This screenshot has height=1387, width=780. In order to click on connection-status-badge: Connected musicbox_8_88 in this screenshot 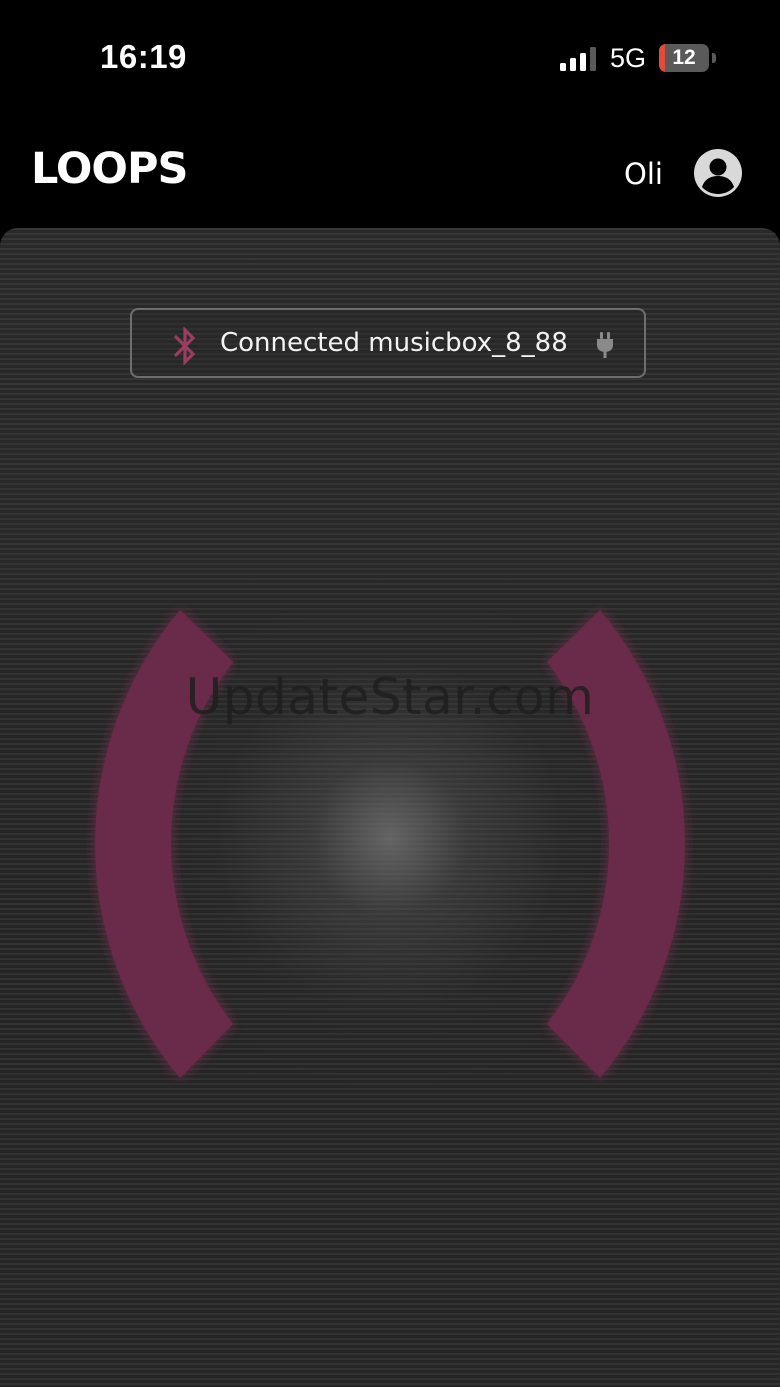, I will do `click(388, 343)`.